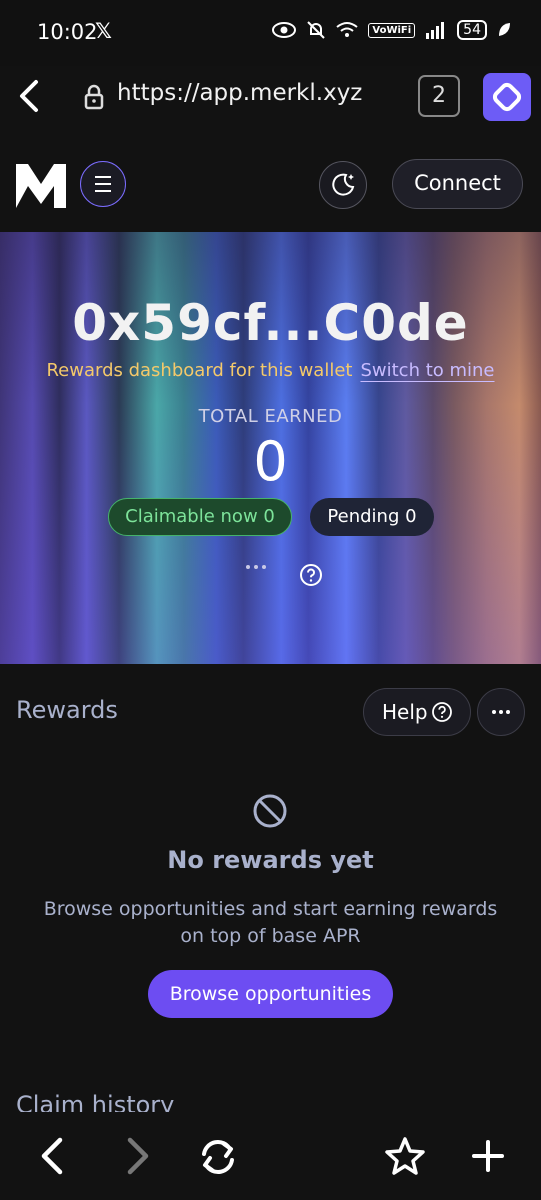  I want to click on pending-badge: Pending 0, so click(372, 517).